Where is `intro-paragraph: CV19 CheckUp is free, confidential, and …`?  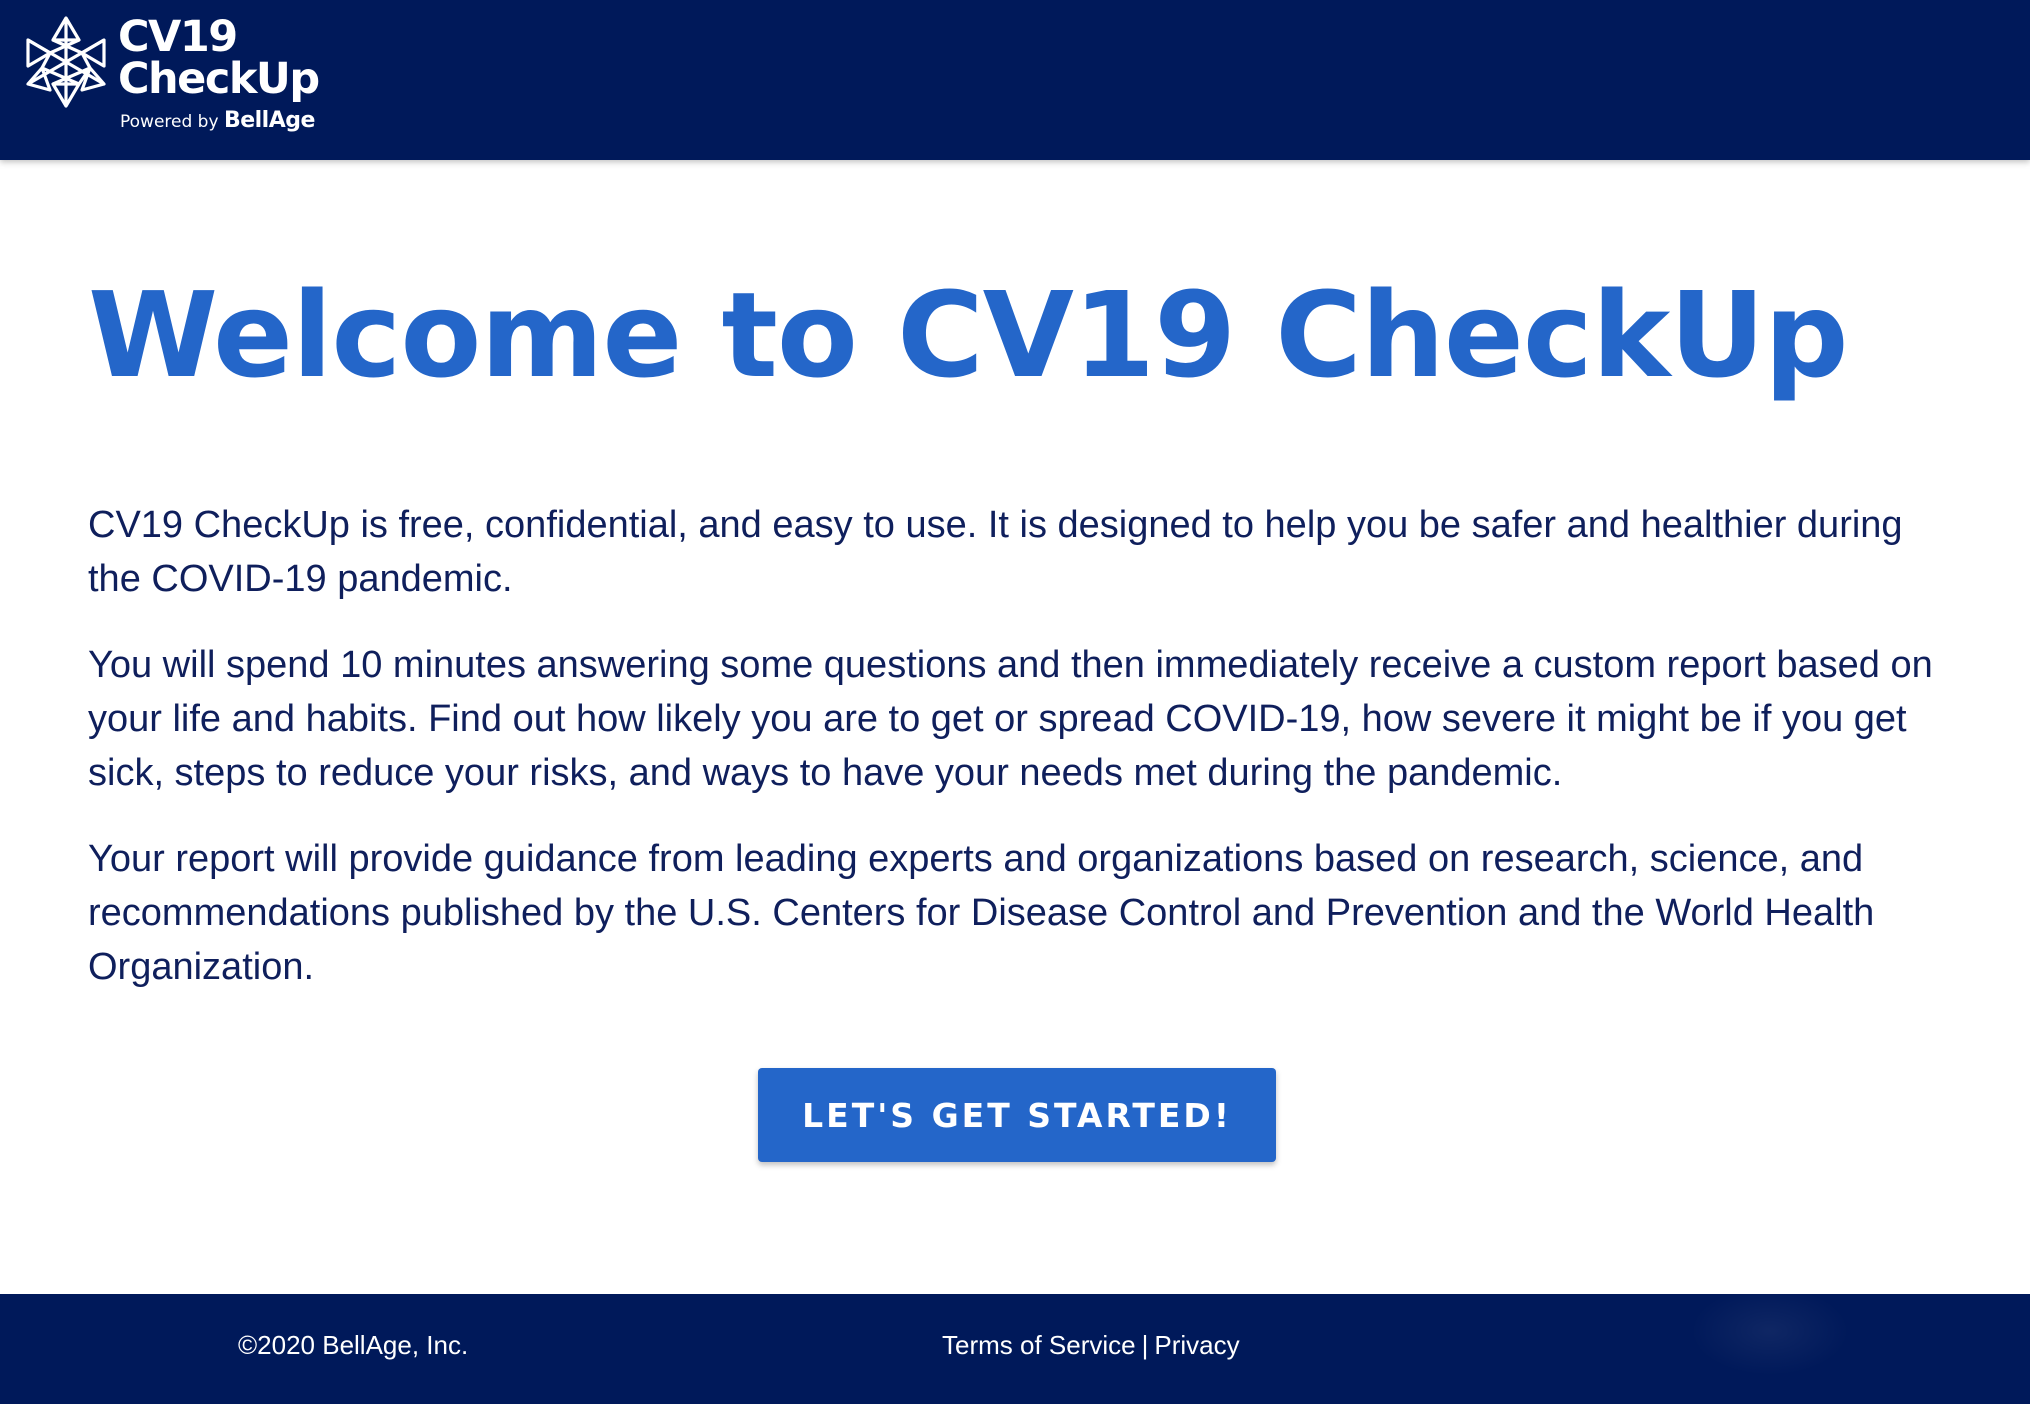
intro-paragraph: CV19 CheckUp is free, confidential, and … is located at coordinates (995, 552).